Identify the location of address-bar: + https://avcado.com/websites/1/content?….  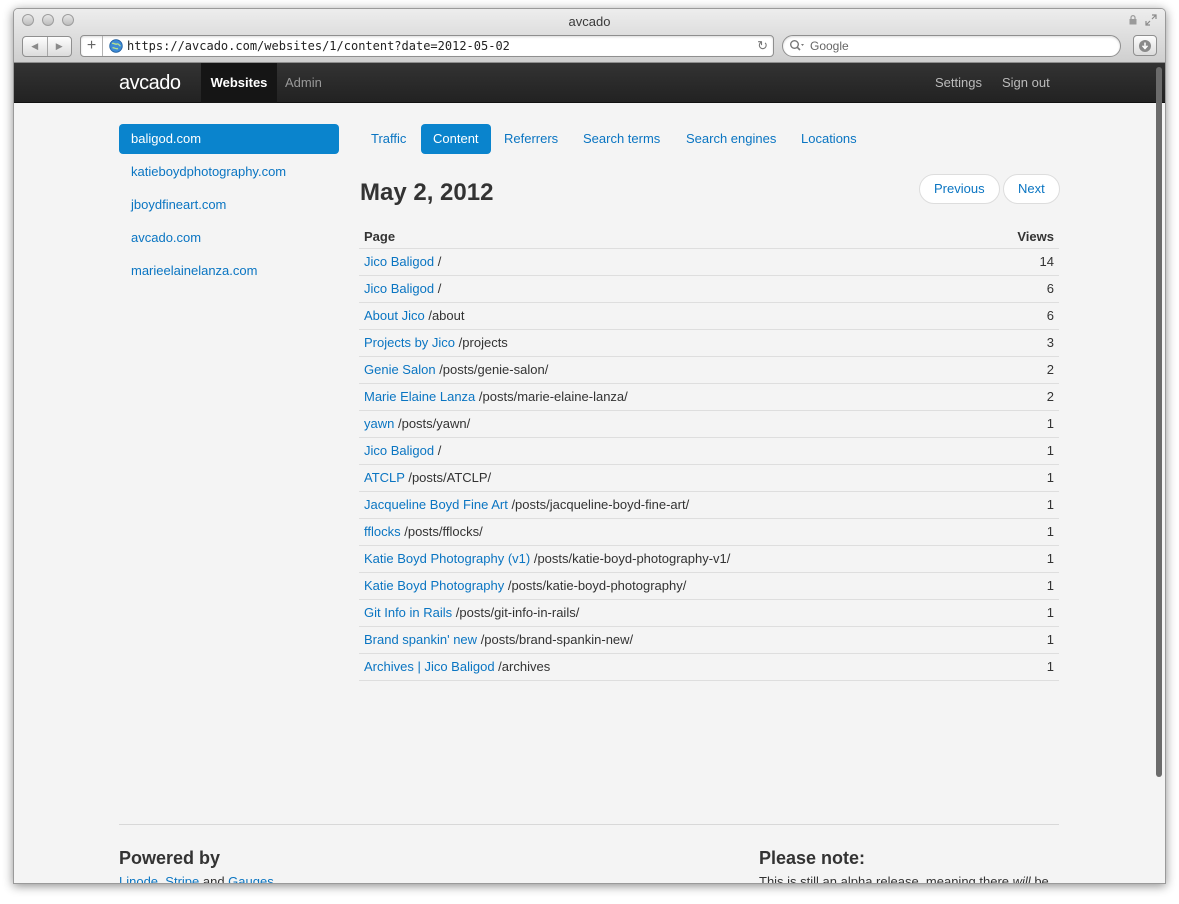
(427, 46).